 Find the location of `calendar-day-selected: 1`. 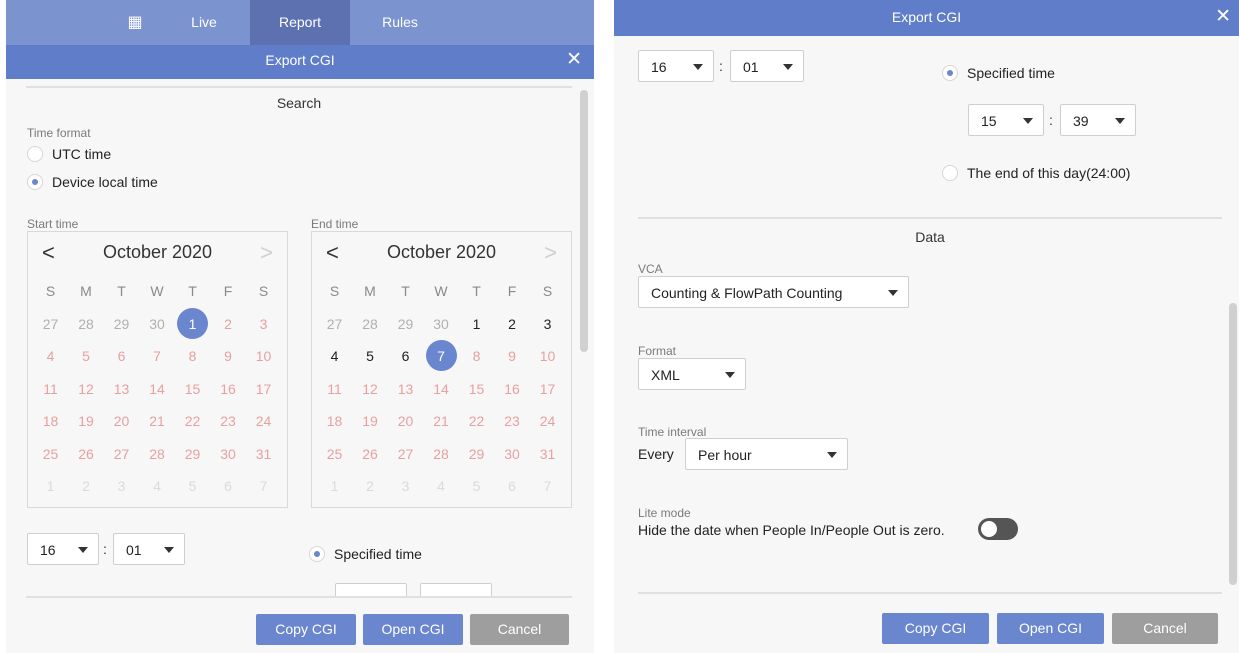

calendar-day-selected: 1 is located at coordinates (192, 323).